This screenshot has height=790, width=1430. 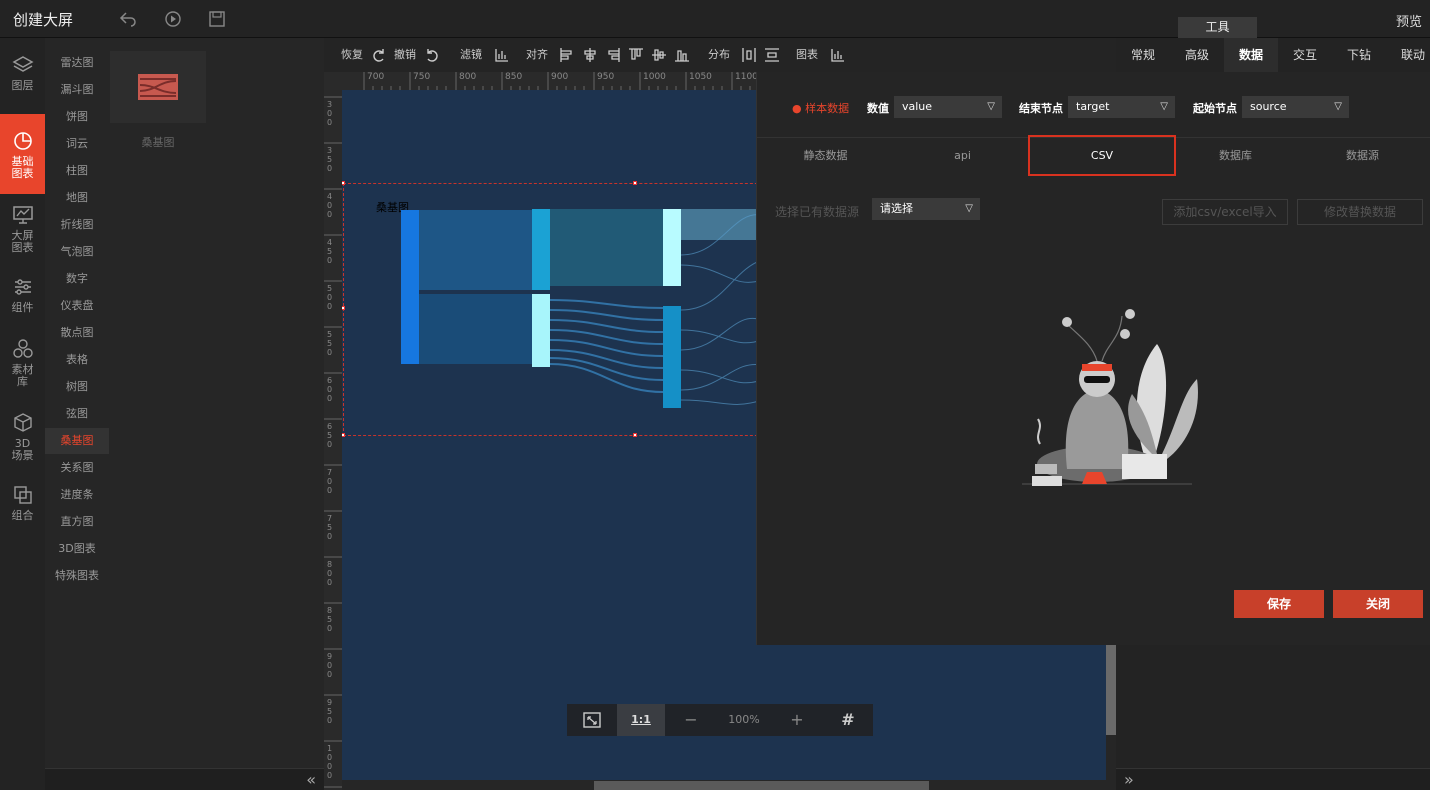 I want to click on end-node-select: target ▽, so click(x=1121, y=107).